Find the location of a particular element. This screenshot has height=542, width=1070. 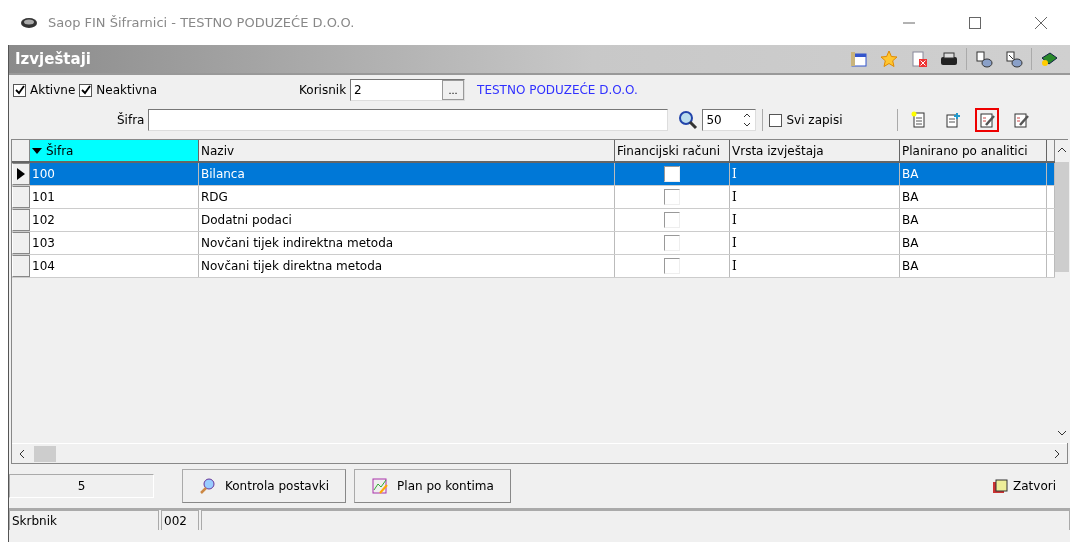

column-header: Šifra is located at coordinates (114, 150).